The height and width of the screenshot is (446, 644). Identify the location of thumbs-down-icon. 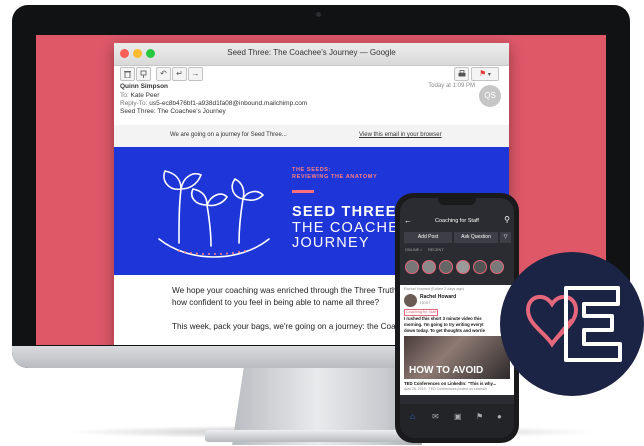
(143, 74).